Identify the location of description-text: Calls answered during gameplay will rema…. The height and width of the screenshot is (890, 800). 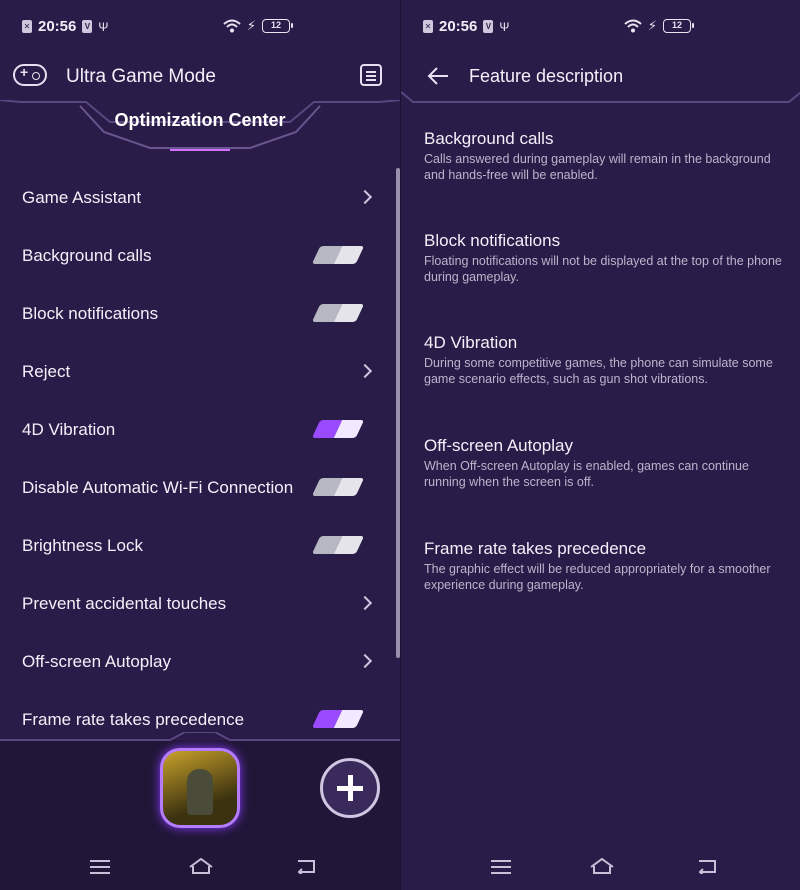
(597, 167).